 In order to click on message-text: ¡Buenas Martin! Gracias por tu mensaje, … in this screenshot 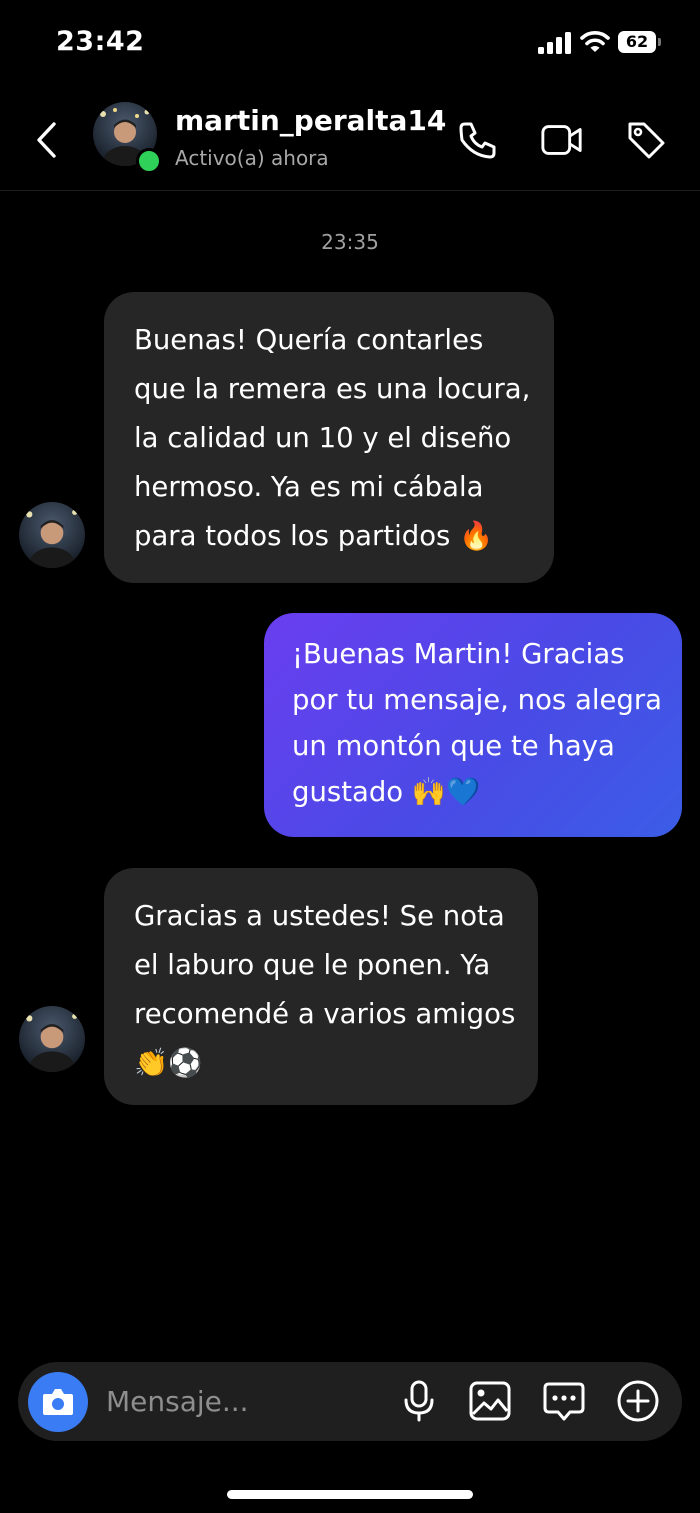, I will do `click(477, 723)`.